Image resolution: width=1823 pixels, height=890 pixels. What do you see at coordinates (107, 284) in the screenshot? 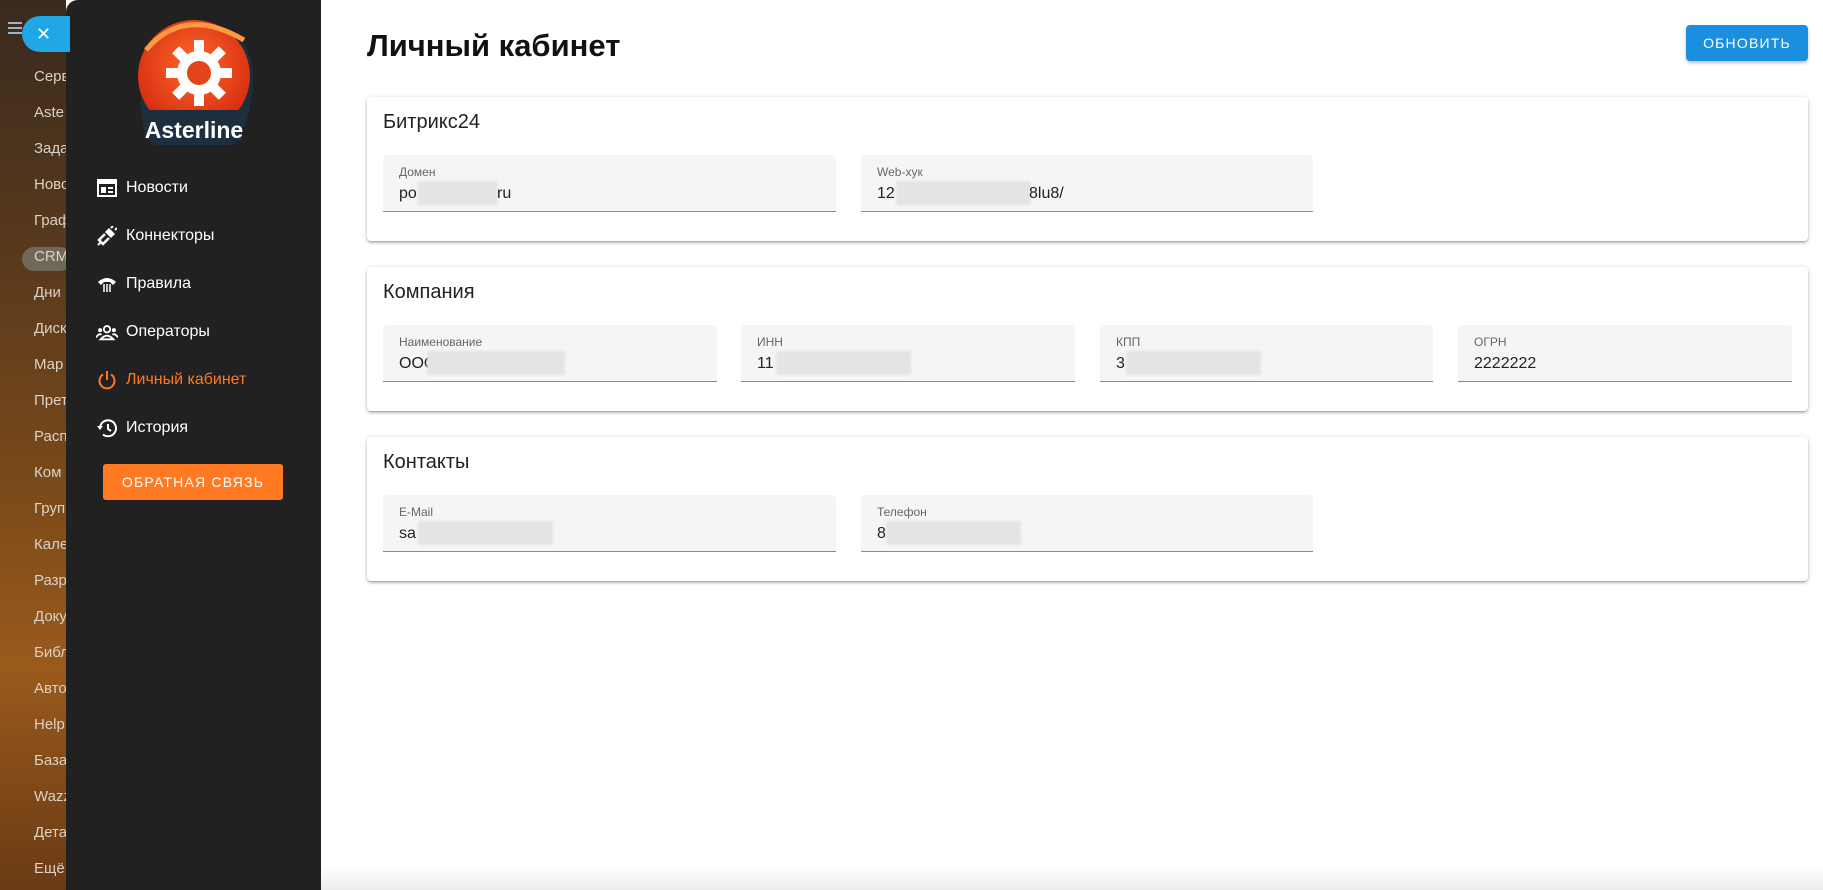
I see `phone-rules-icon` at bounding box center [107, 284].